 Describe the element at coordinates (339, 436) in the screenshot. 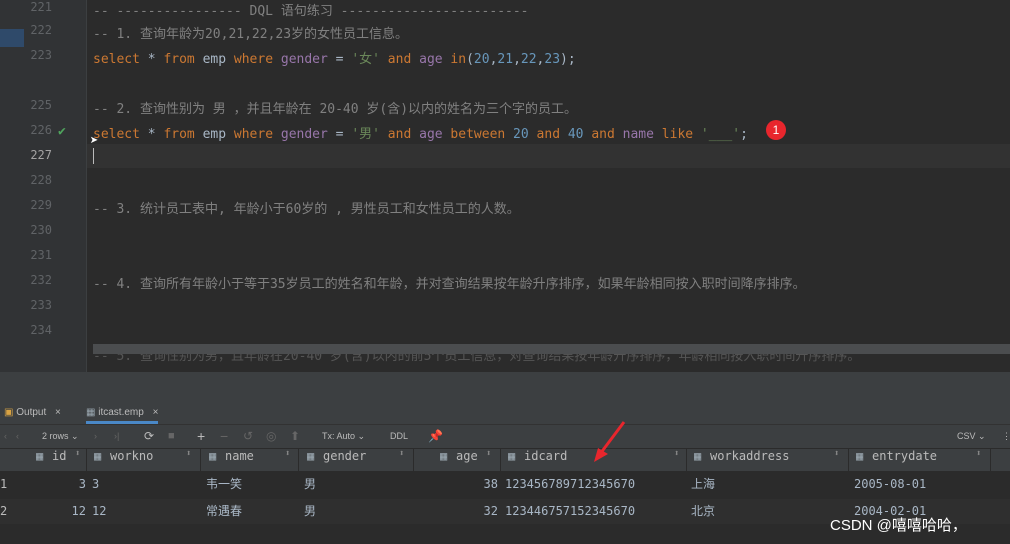

I see `tx-label: Tx: Auto` at that location.